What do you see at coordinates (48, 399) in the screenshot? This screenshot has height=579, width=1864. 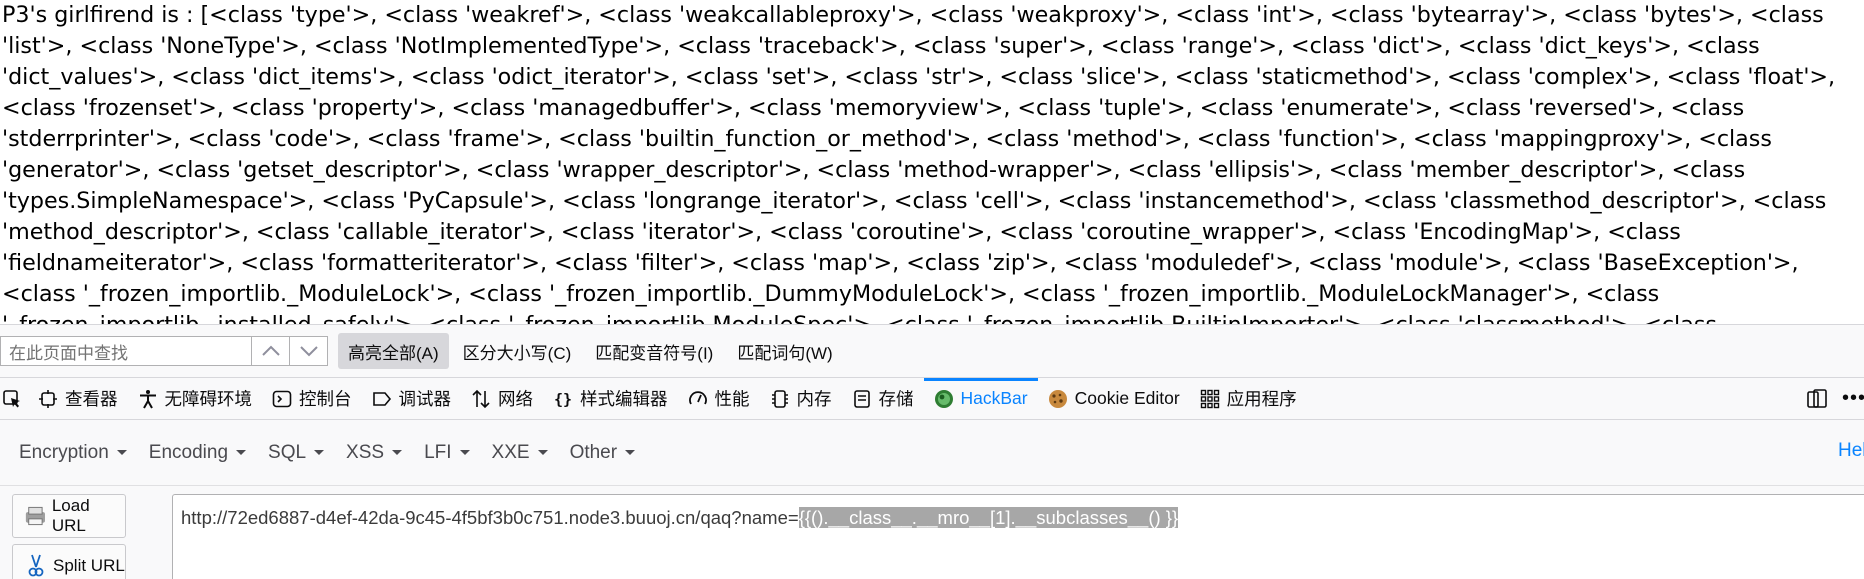 I see `inspector-icon` at bounding box center [48, 399].